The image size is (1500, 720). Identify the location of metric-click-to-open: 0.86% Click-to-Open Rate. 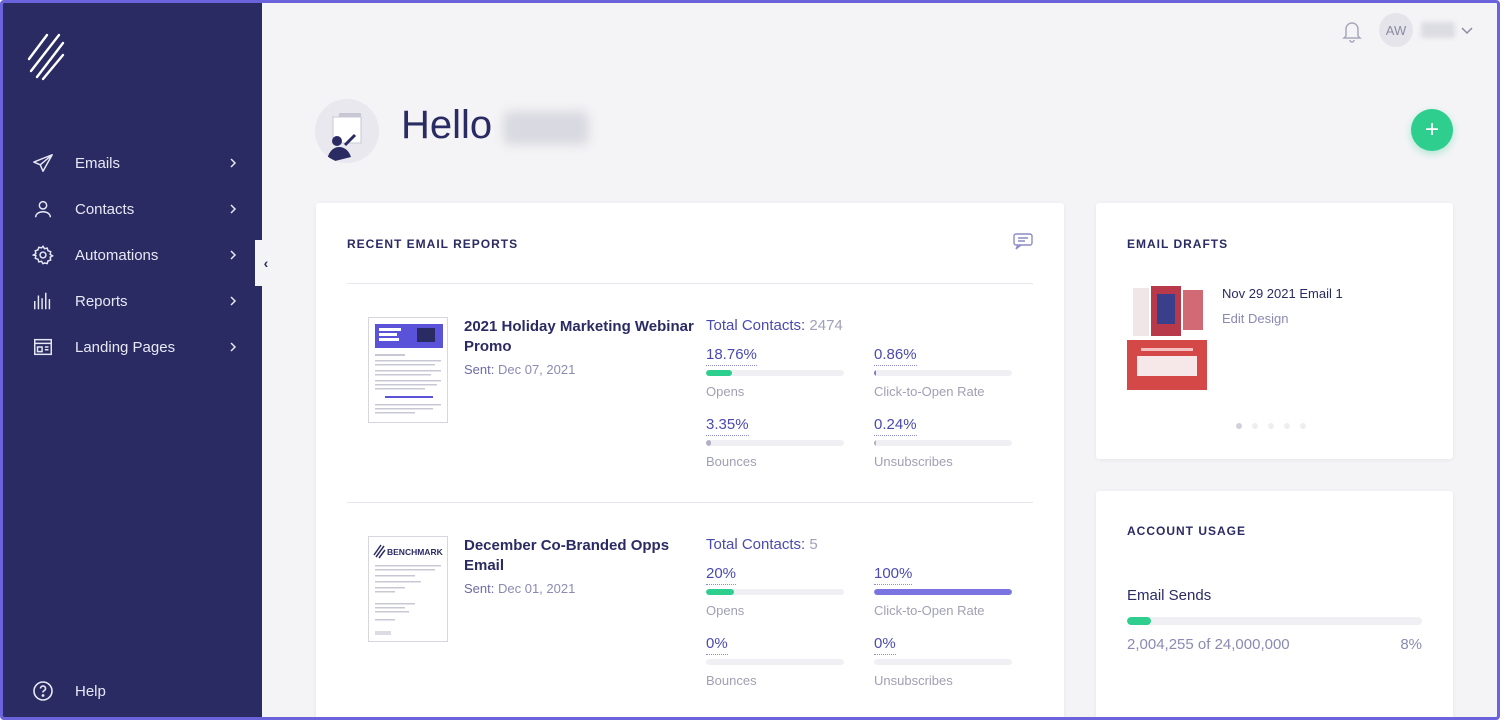
(943, 372).